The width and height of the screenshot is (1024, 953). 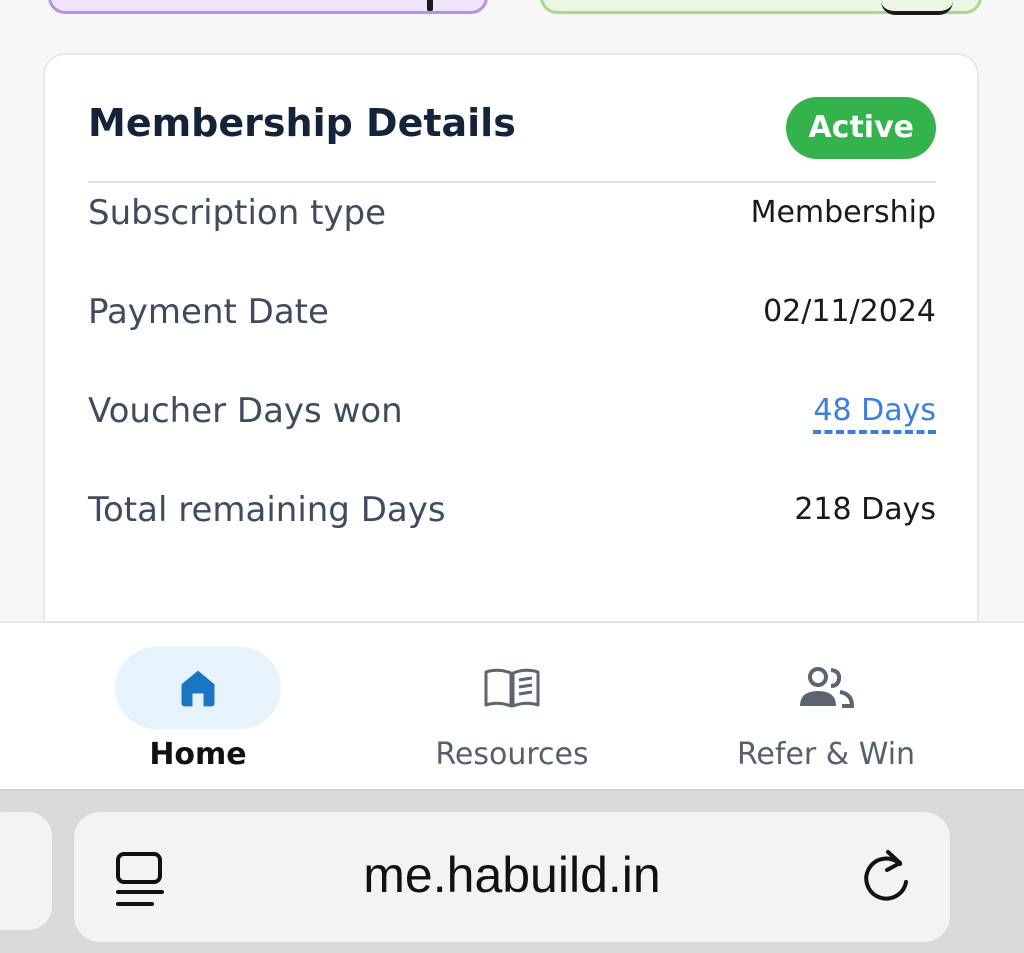 I want to click on voucher-days-row: Voucher Days won 48 Days, so click(x=512, y=413).